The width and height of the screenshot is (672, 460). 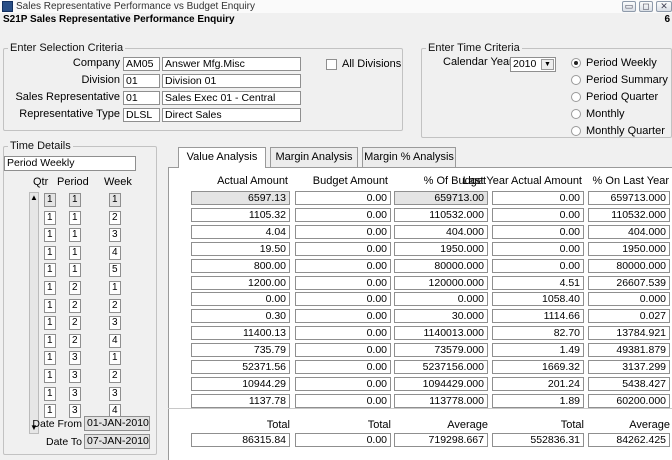 I want to click on monthly-radio, so click(x=576, y=114).